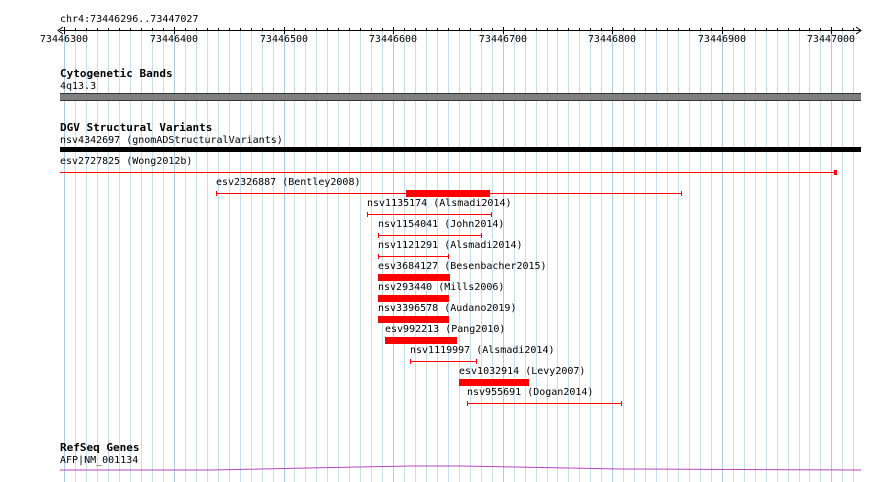  Describe the element at coordinates (482, 350) in the screenshot. I see `variant-label: nsv1119997 (Alsmadi2014)` at that location.